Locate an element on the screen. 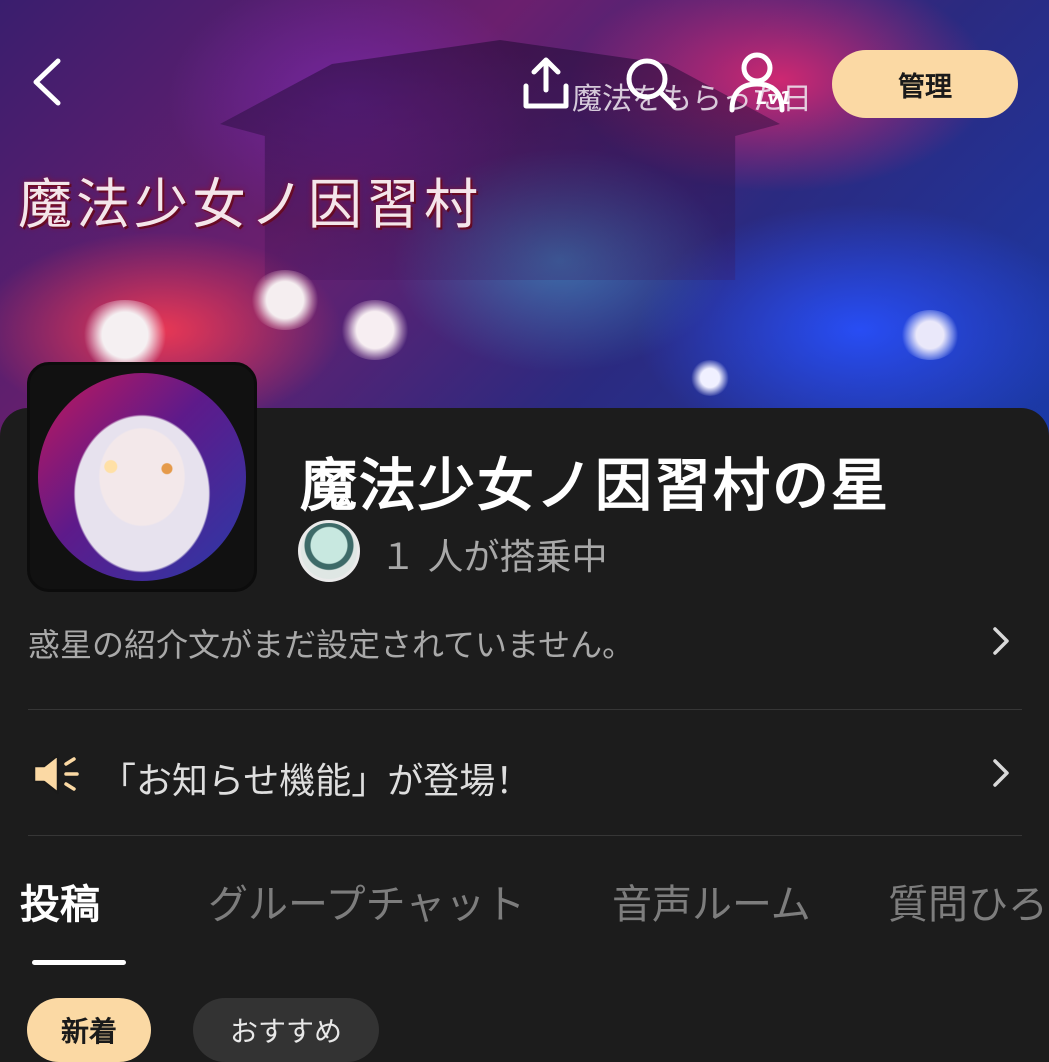 This screenshot has width=1049, height=1062. manage-button: 管理 is located at coordinates (925, 84).